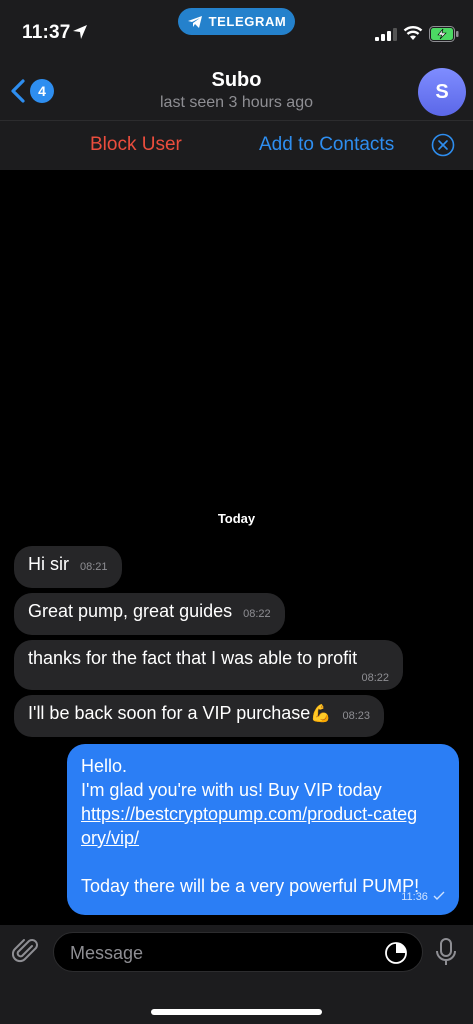  Describe the element at coordinates (396, 953) in the screenshot. I see `sticker-icon` at that location.